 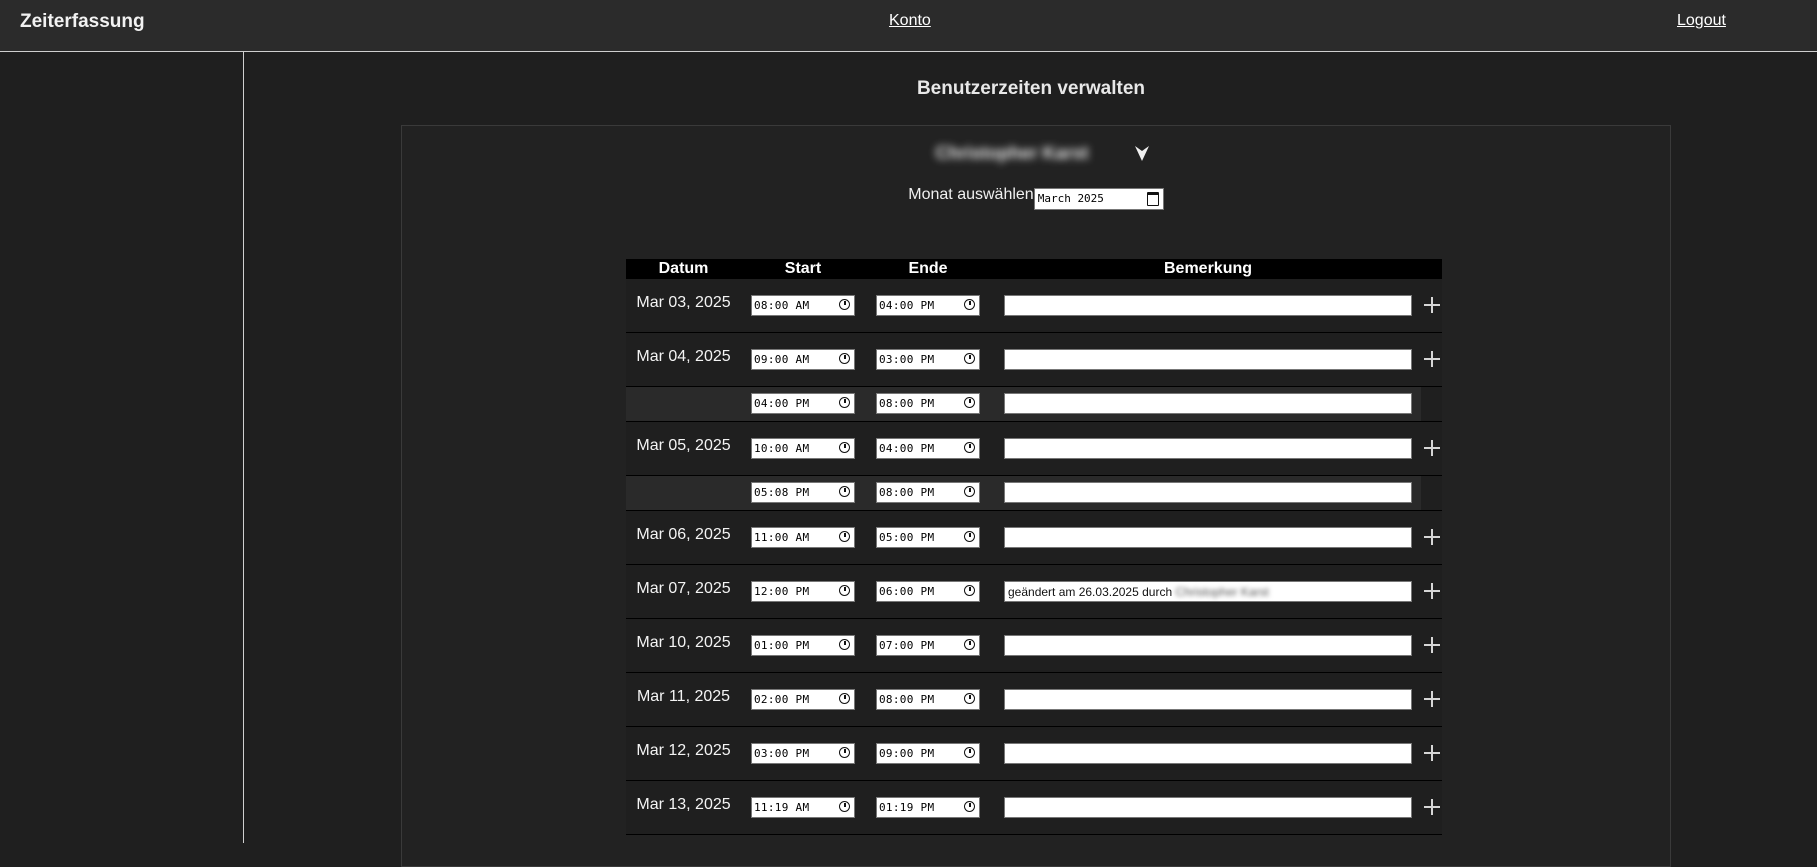 What do you see at coordinates (683, 302) in the screenshot?
I see `row-date: Mar 03, 2025` at bounding box center [683, 302].